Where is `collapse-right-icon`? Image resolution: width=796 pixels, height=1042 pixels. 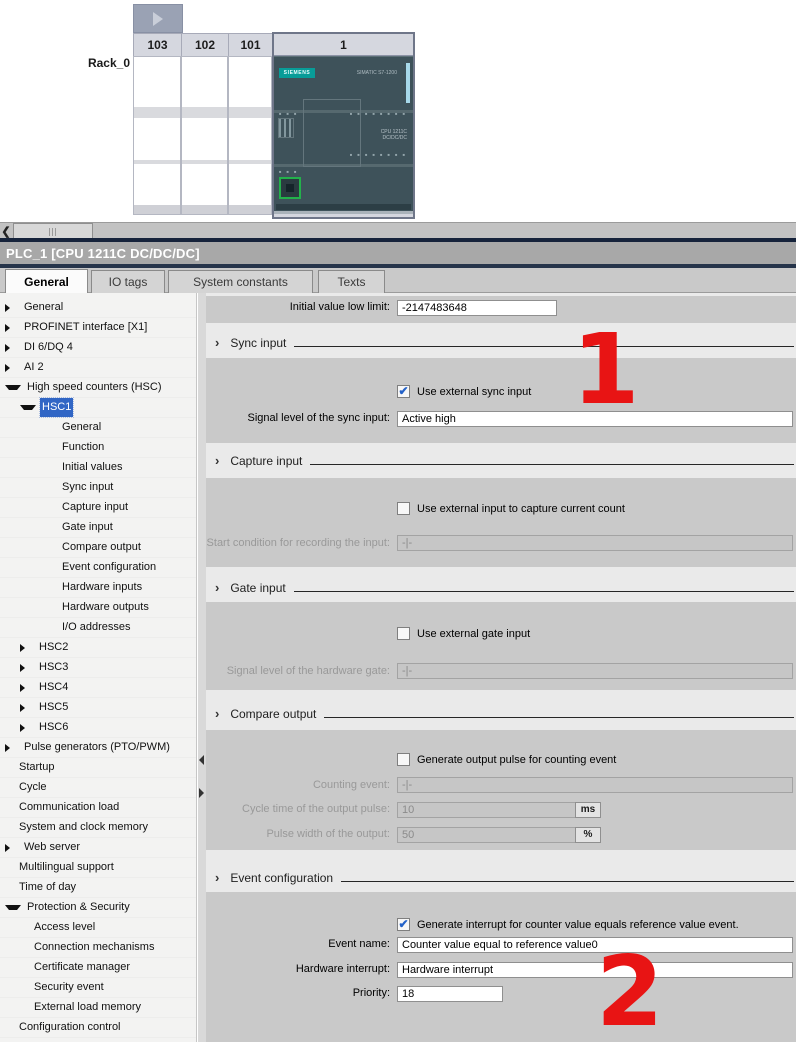 collapse-right-icon is located at coordinates (201, 793).